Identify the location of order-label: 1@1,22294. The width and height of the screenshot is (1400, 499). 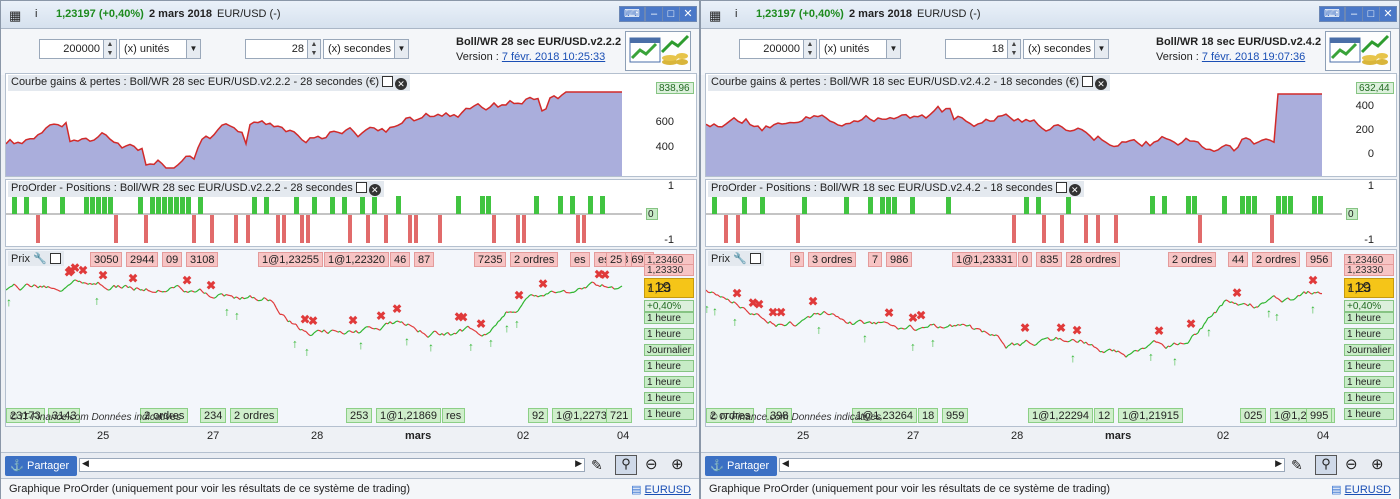
(1061, 415).